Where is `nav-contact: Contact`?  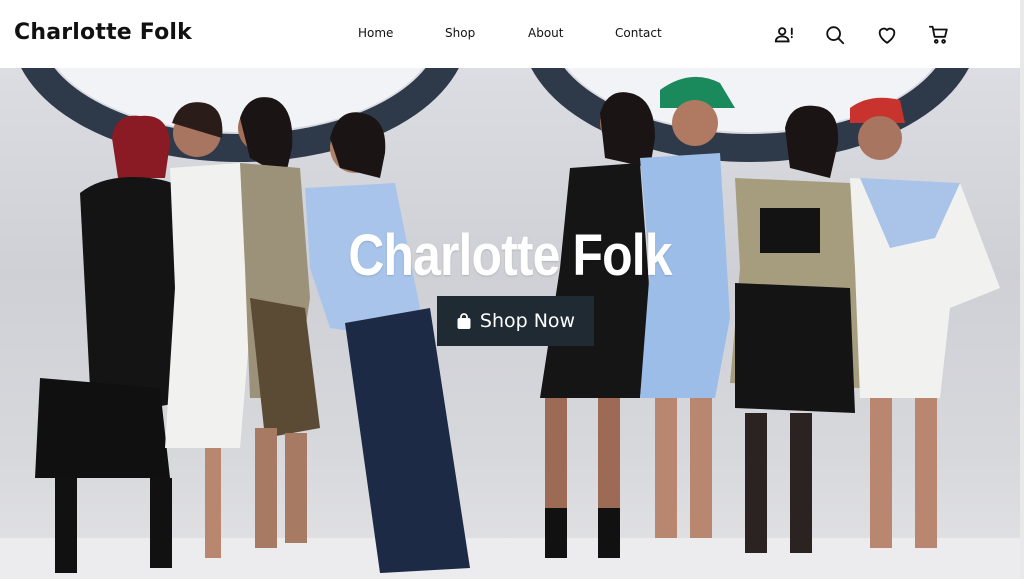
nav-contact: Contact is located at coordinates (638, 33).